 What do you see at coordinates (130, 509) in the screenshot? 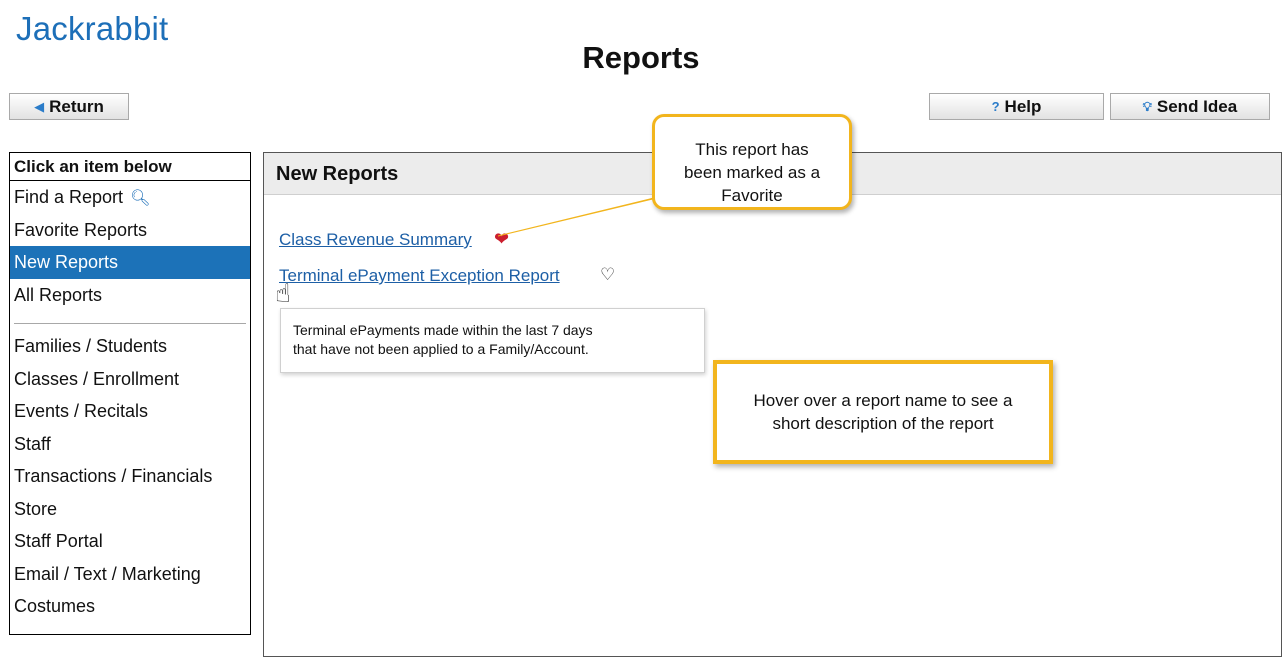
I see `sidebar-item-store: Store` at bounding box center [130, 509].